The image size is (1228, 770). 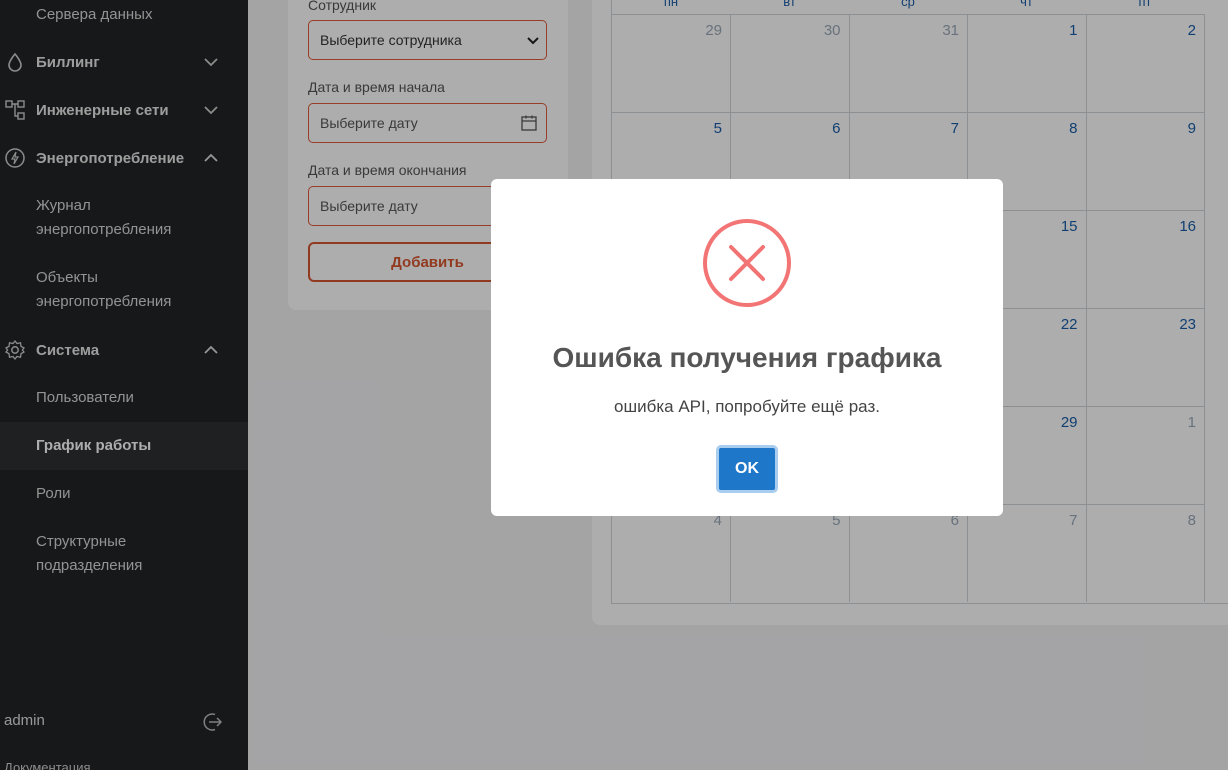 I want to click on dialog-title: Ошибка получения графика, so click(x=747, y=357).